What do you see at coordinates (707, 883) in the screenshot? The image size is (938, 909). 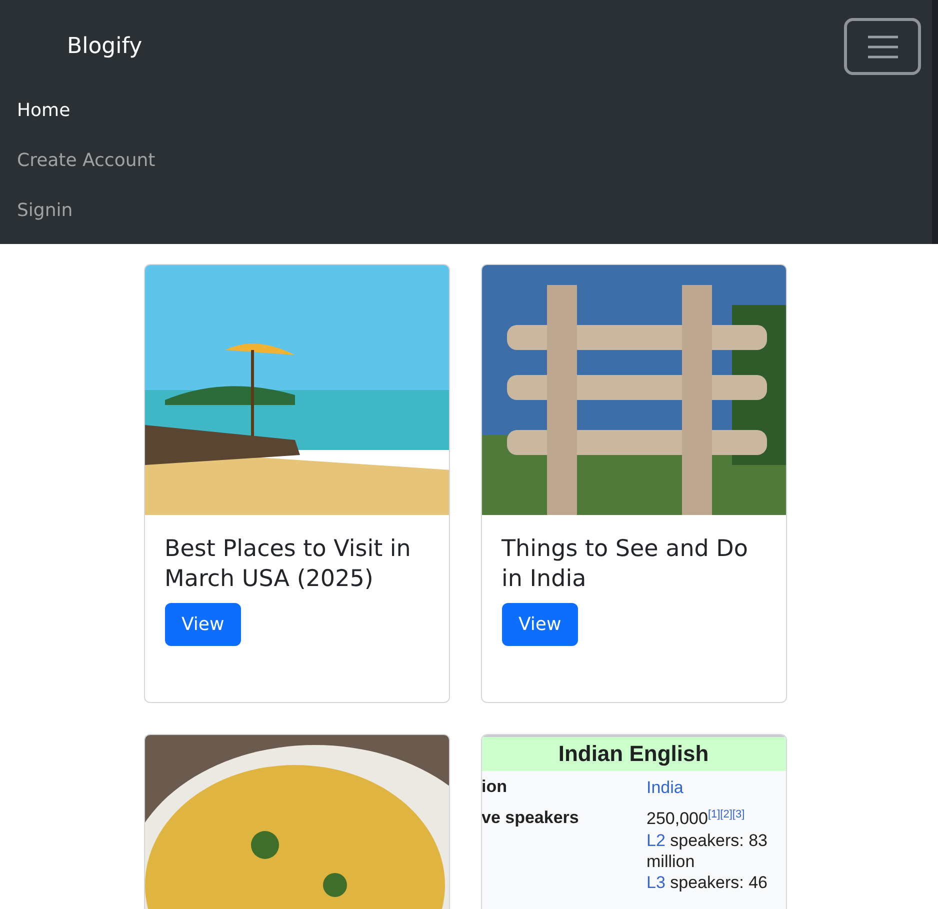 I see `infobox-value: L3 speakers: 46` at bounding box center [707, 883].